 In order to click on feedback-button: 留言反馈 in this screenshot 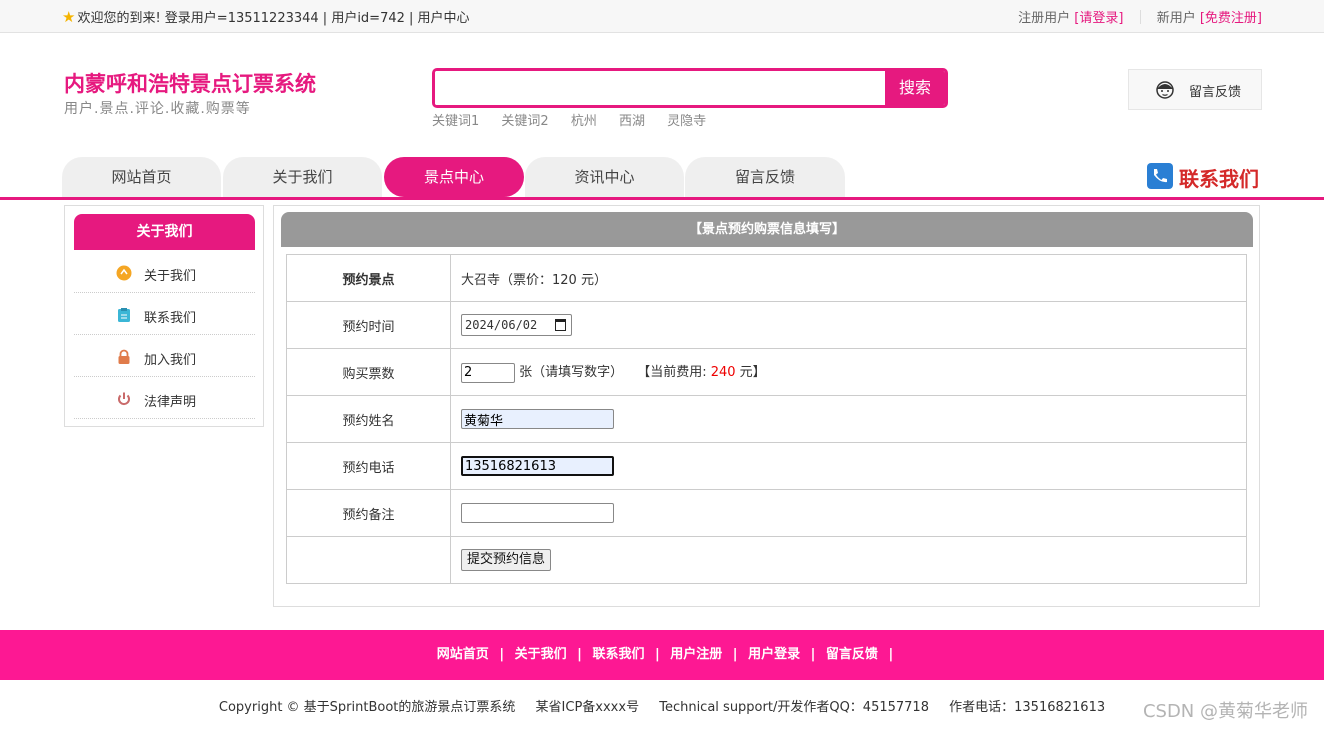, I will do `click(1195, 89)`.